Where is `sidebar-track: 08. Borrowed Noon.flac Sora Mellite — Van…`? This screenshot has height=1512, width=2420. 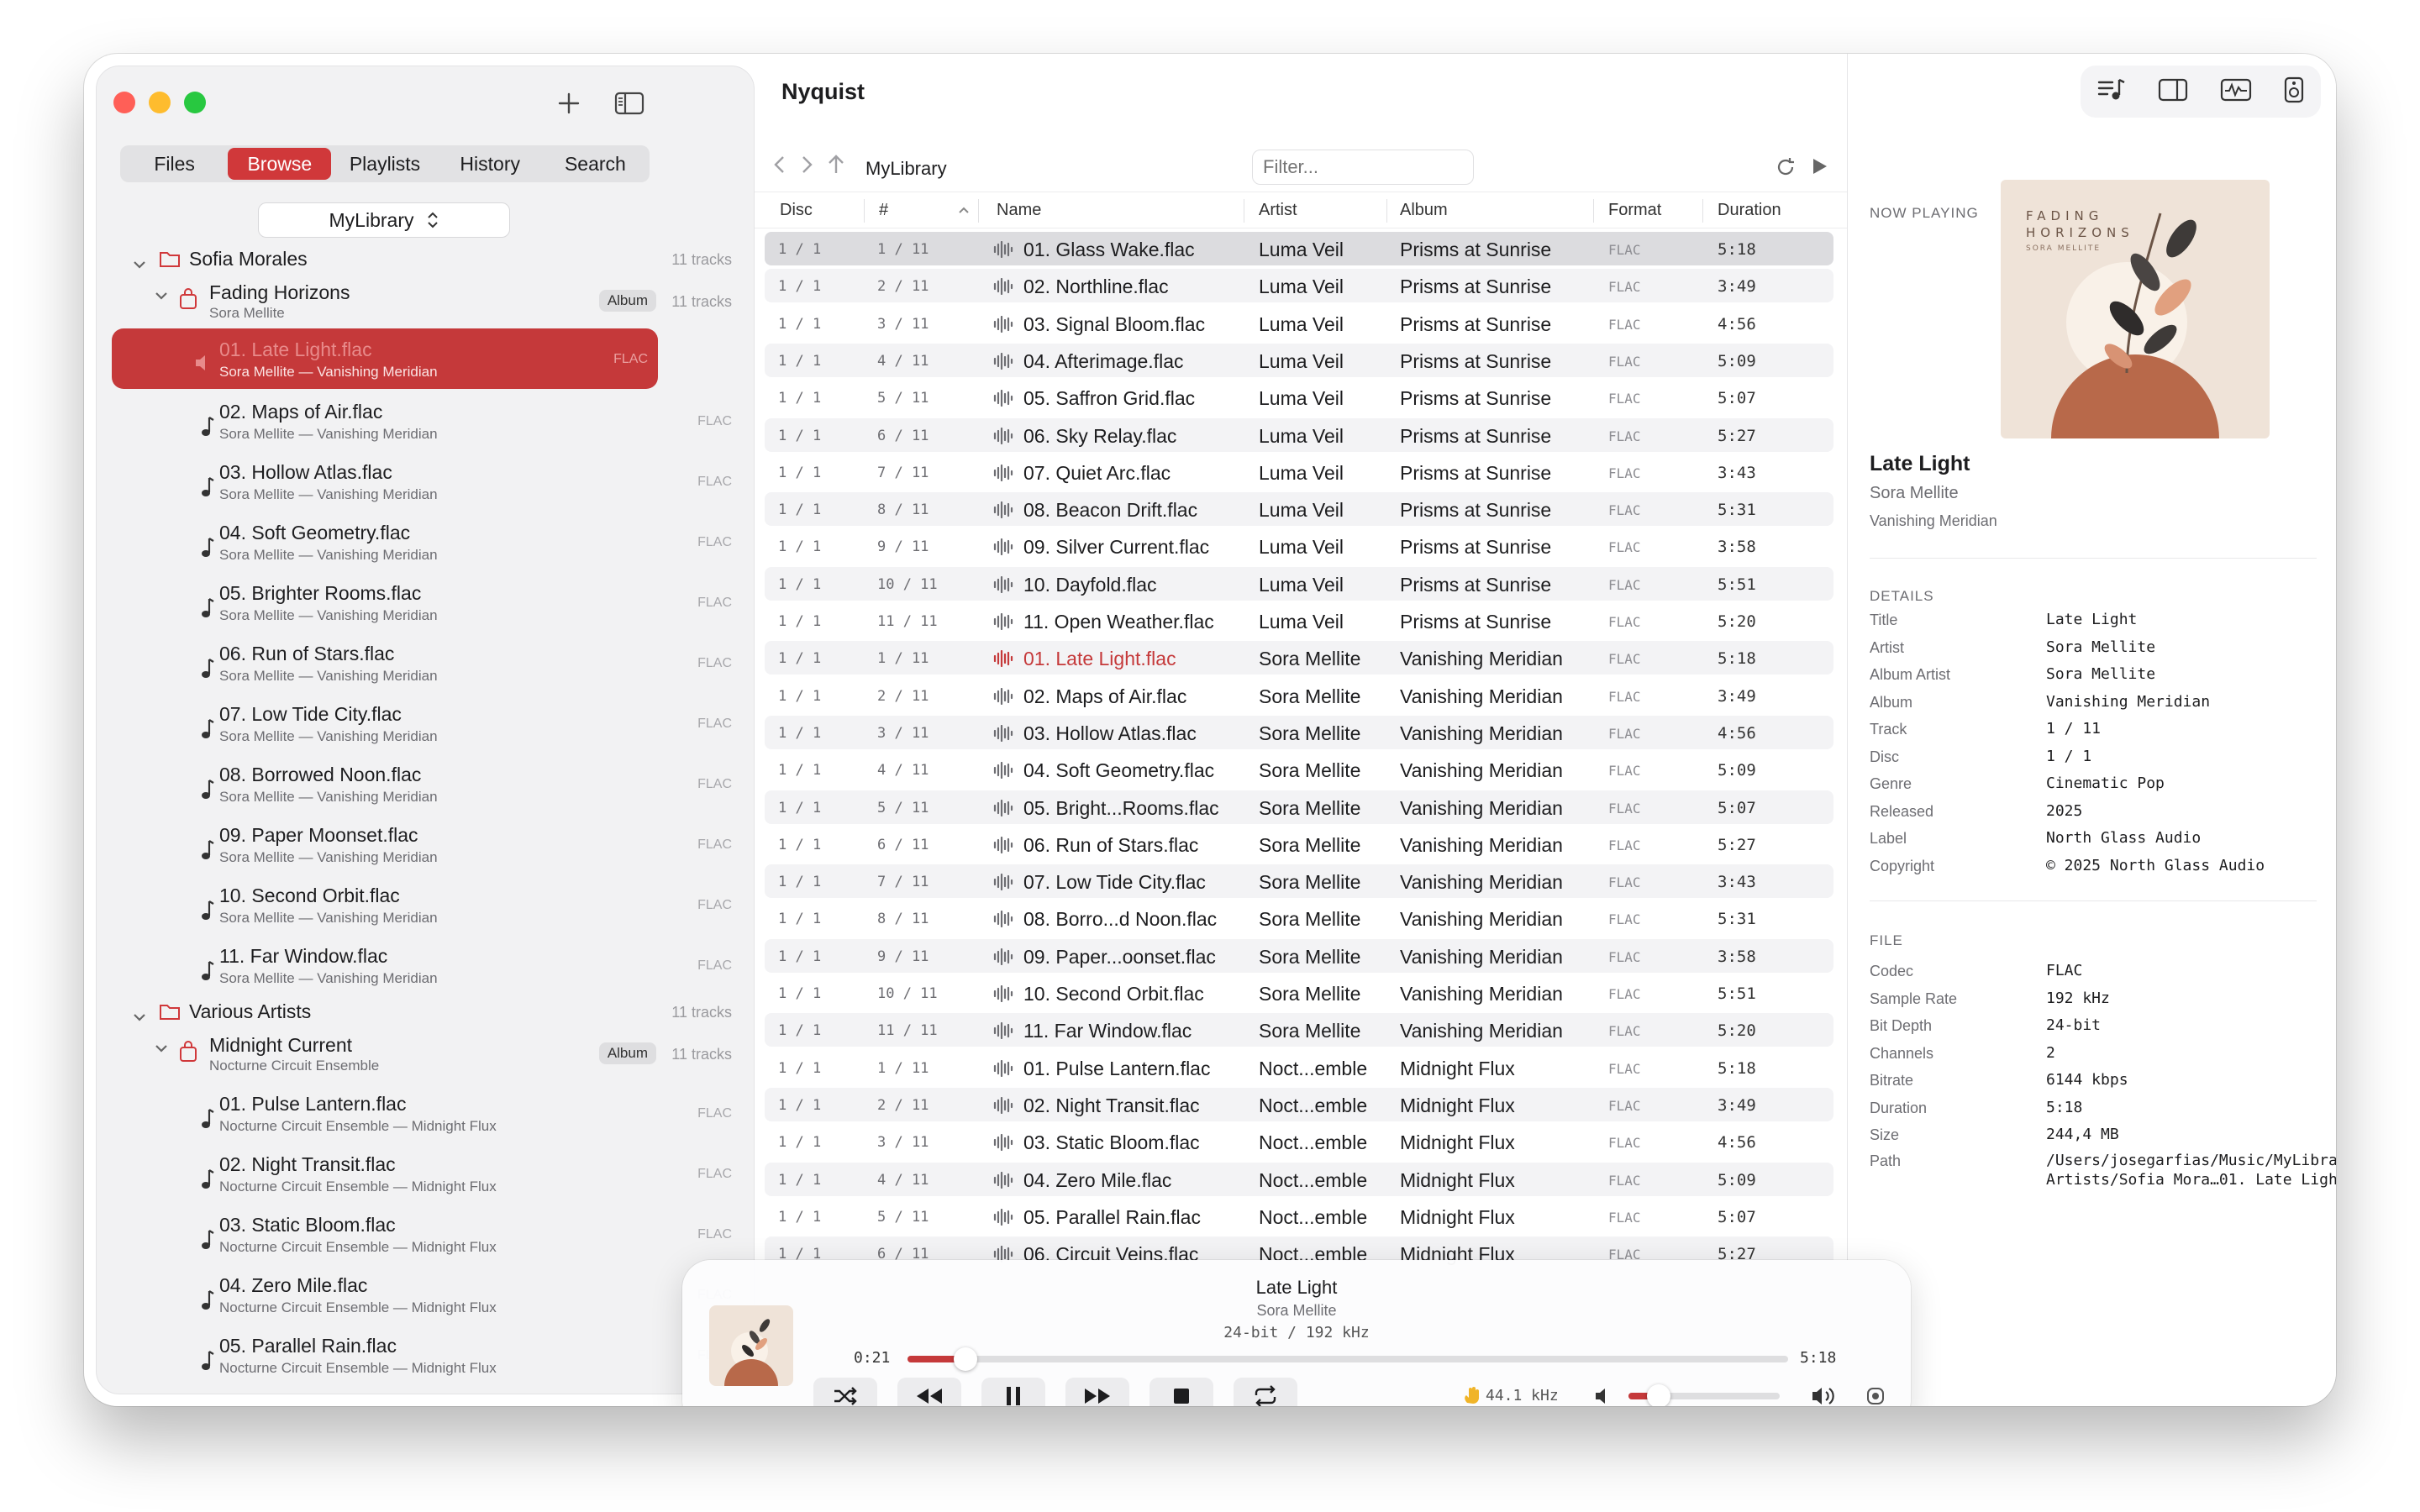
sidebar-track: 08. Borrowed Noon.flac Sora Mellite — Van… is located at coordinates (426, 783).